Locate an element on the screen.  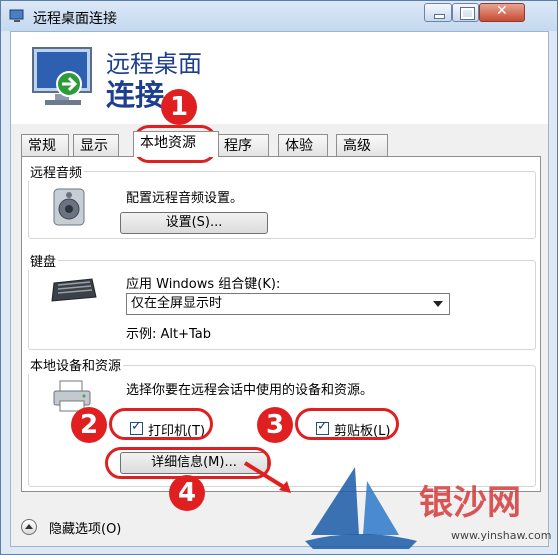
sailboat-logo is located at coordinates (361, 508).